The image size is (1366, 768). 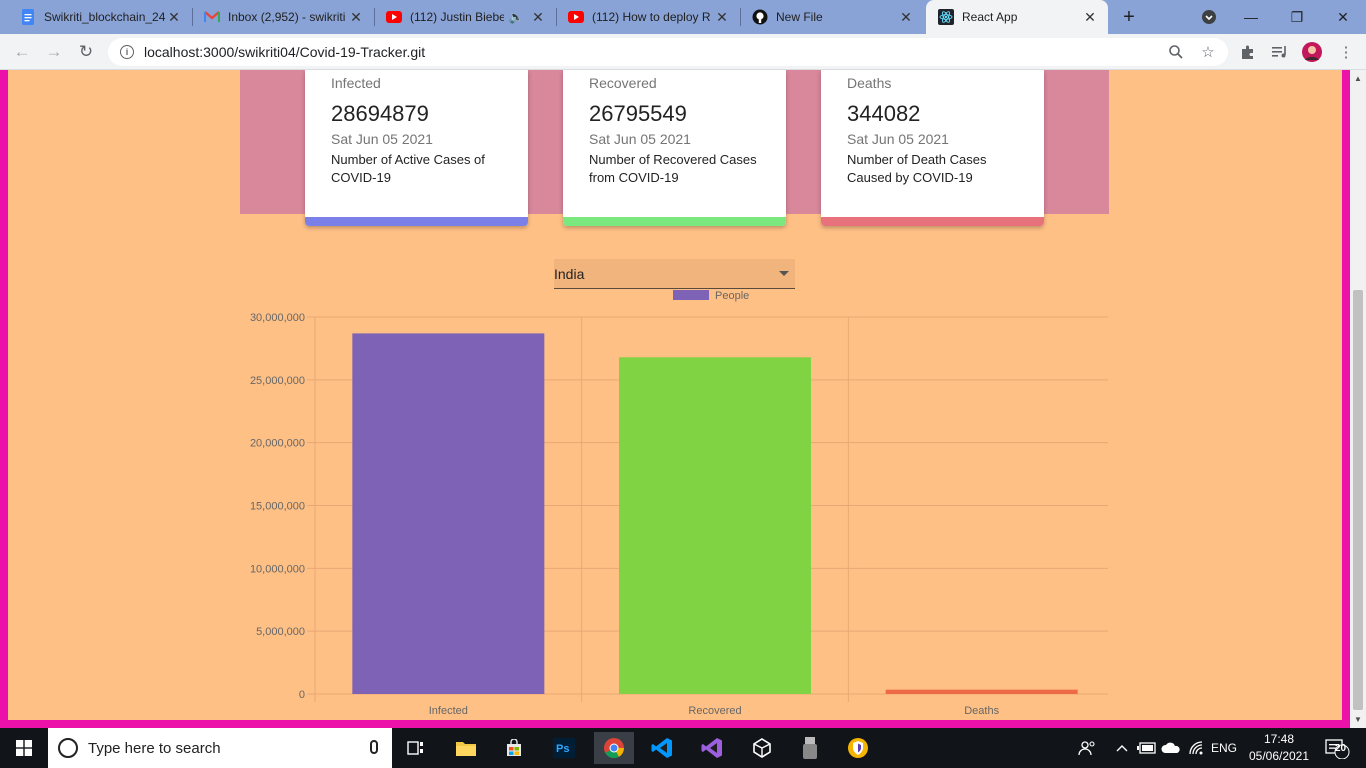 I want to click on speaker-icon: 🔈, so click(x=516, y=17).